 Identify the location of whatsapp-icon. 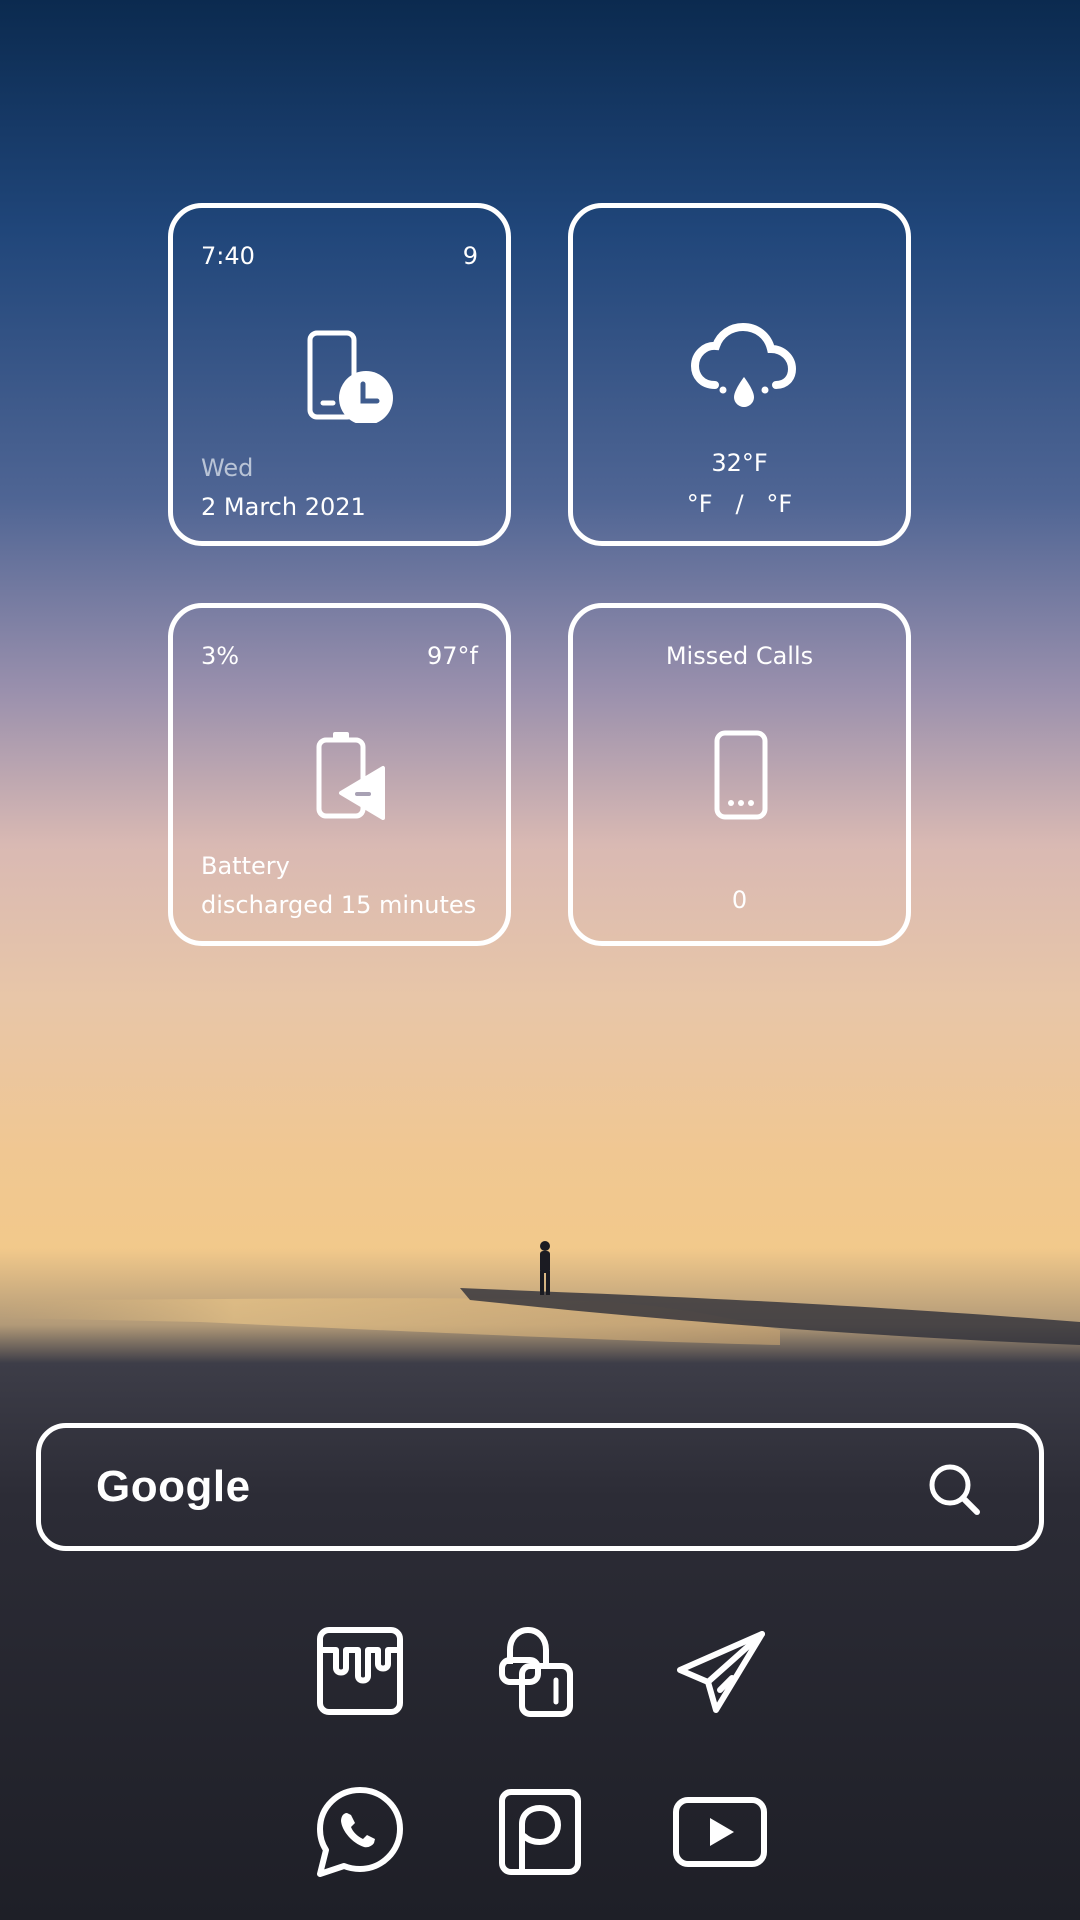
(360, 1832).